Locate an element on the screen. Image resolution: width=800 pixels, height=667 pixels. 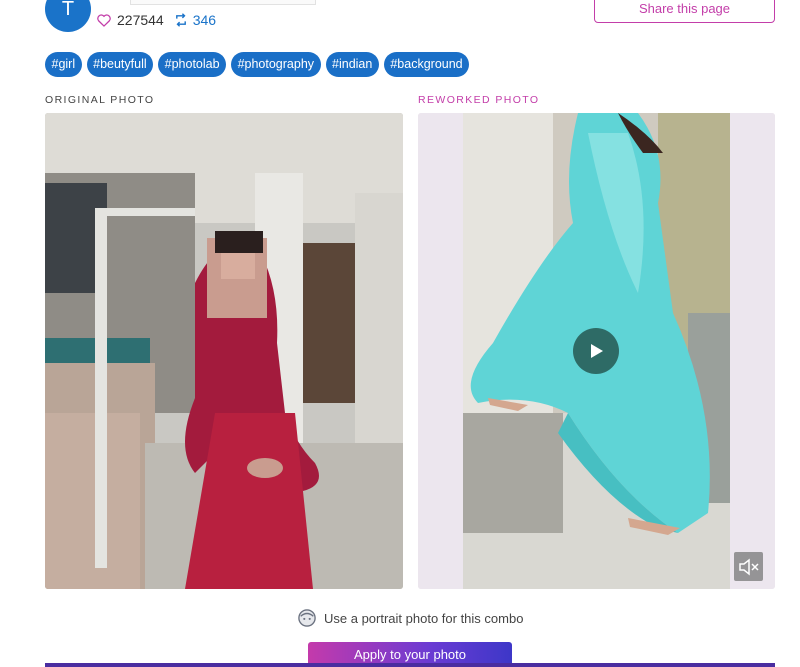
tag-girl: #girl is located at coordinates (63, 64).